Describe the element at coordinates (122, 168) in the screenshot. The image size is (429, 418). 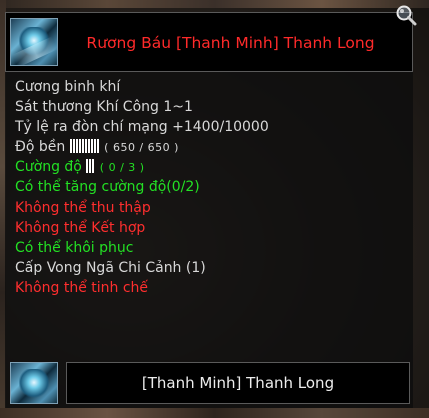
I see `strength-value: ( 0 / 3 )` at that location.